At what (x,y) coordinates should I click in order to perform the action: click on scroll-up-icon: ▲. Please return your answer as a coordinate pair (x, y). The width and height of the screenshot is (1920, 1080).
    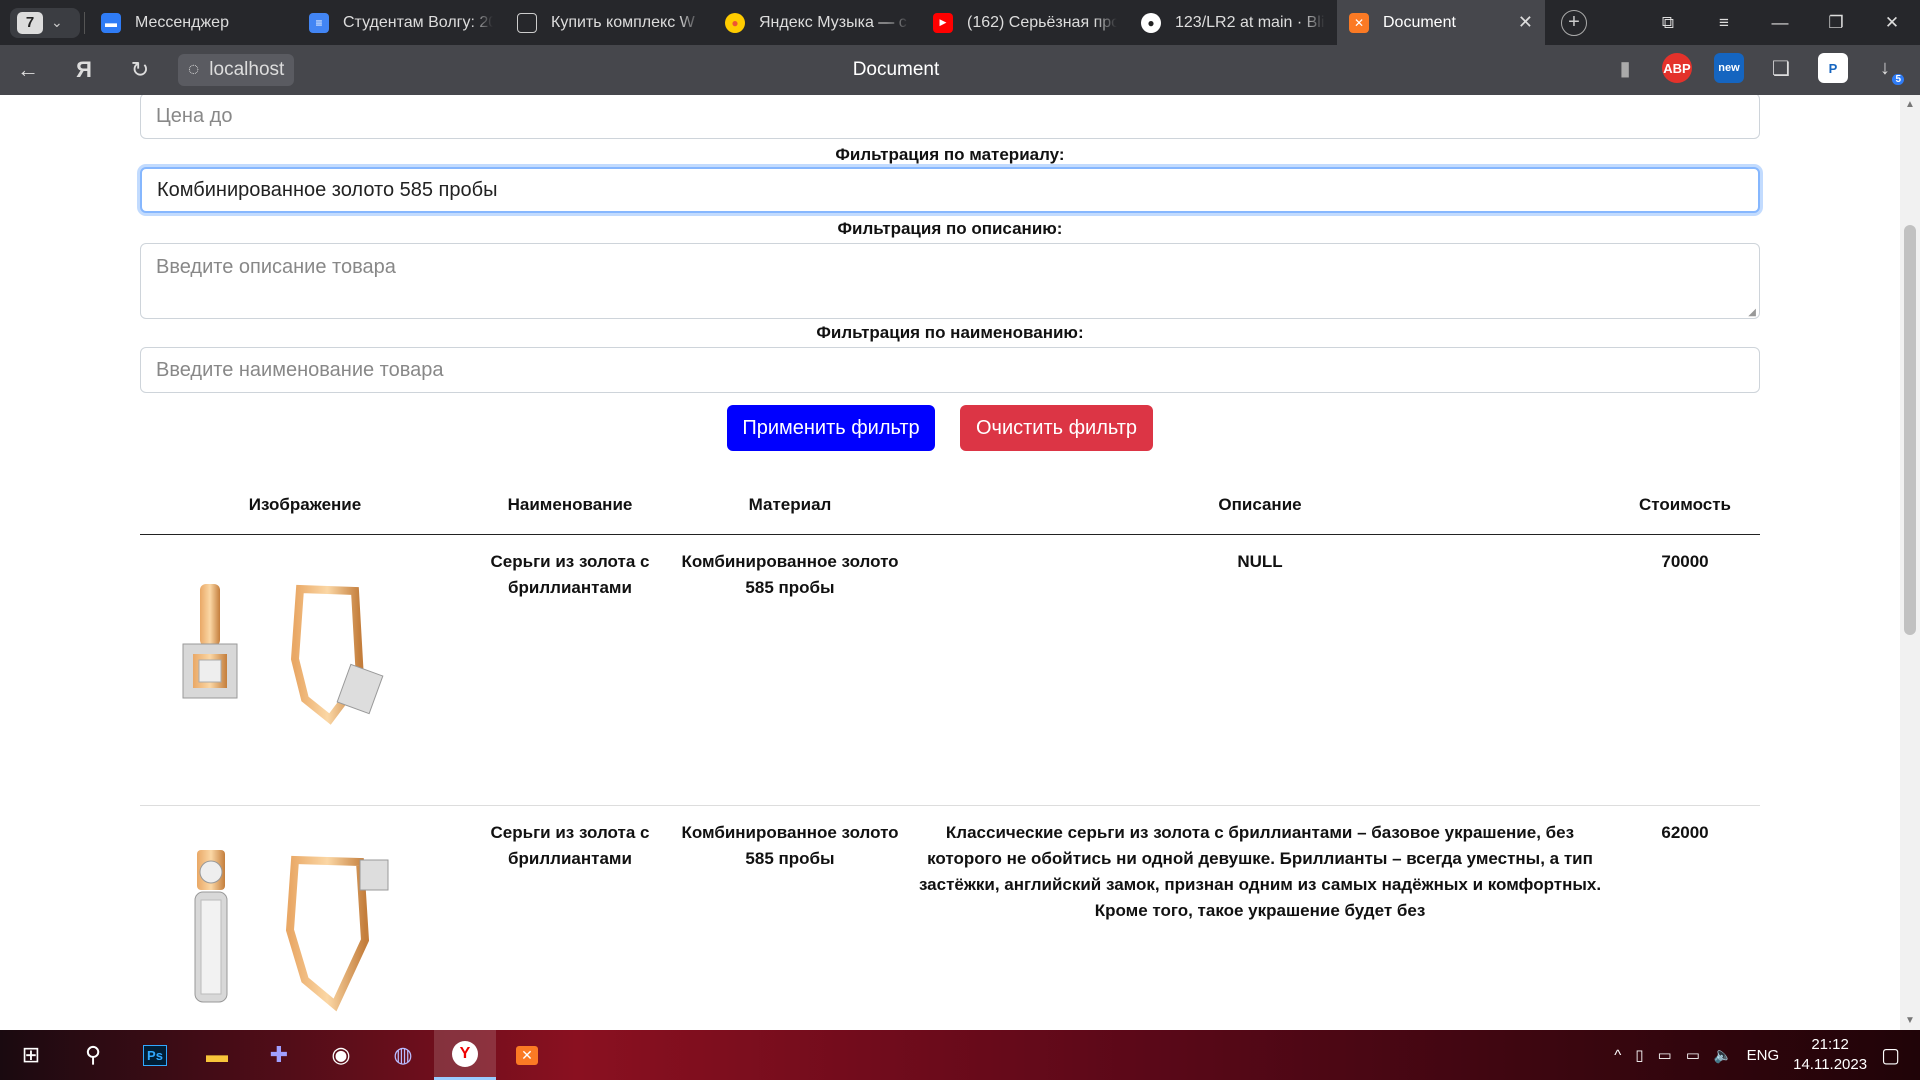
    Looking at the image, I should click on (1910, 104).